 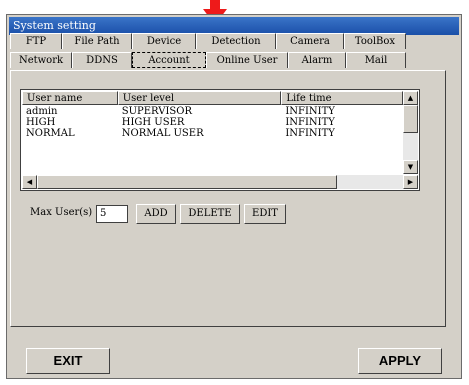 I want to click on max-users-label: Max User(s) :, so click(x=64, y=212).